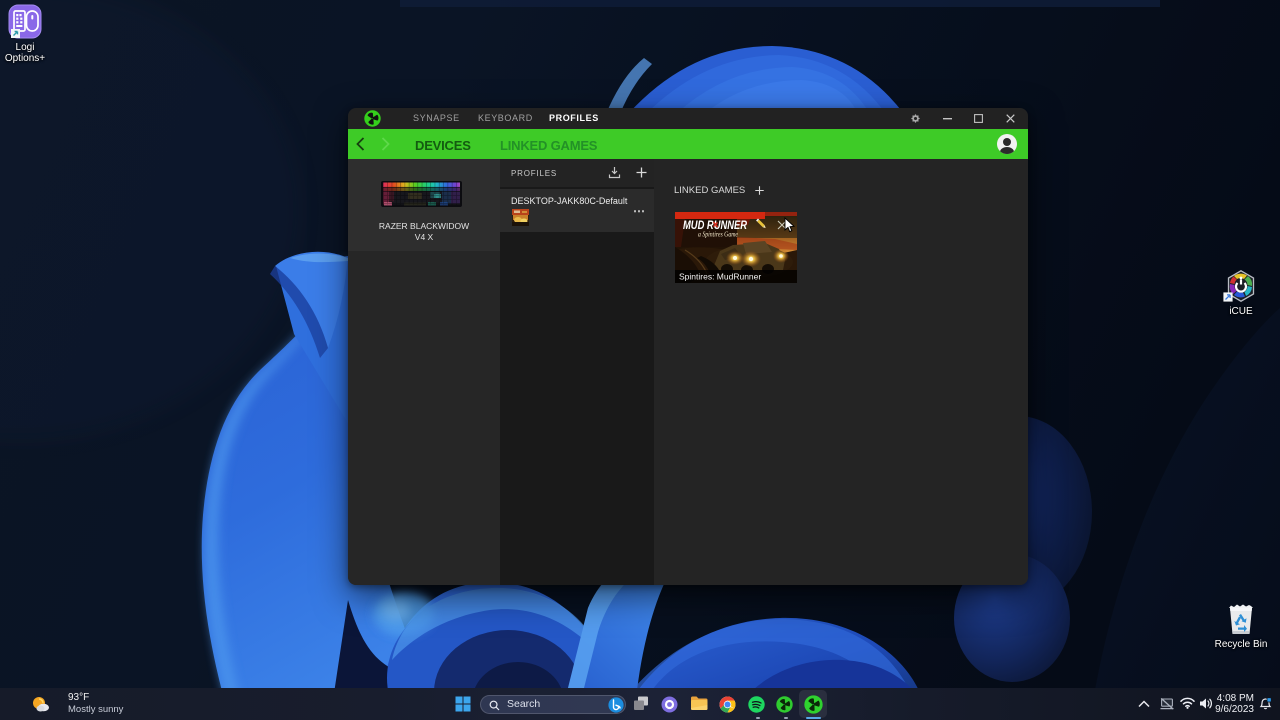 This screenshot has height=720, width=1280. Describe the element at coordinates (720, 277) in the screenshot. I see `svg-text: Spintires: MudRunner` at that location.